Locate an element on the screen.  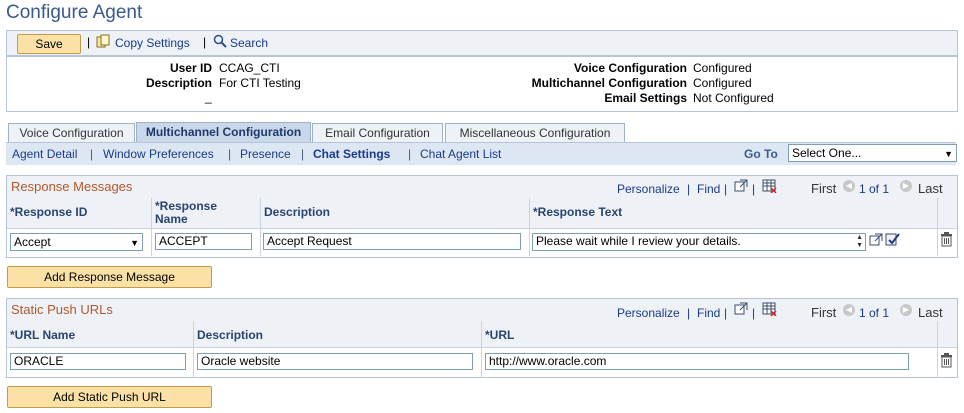
chevron-down-icon: ▼ is located at coordinates (948, 154).